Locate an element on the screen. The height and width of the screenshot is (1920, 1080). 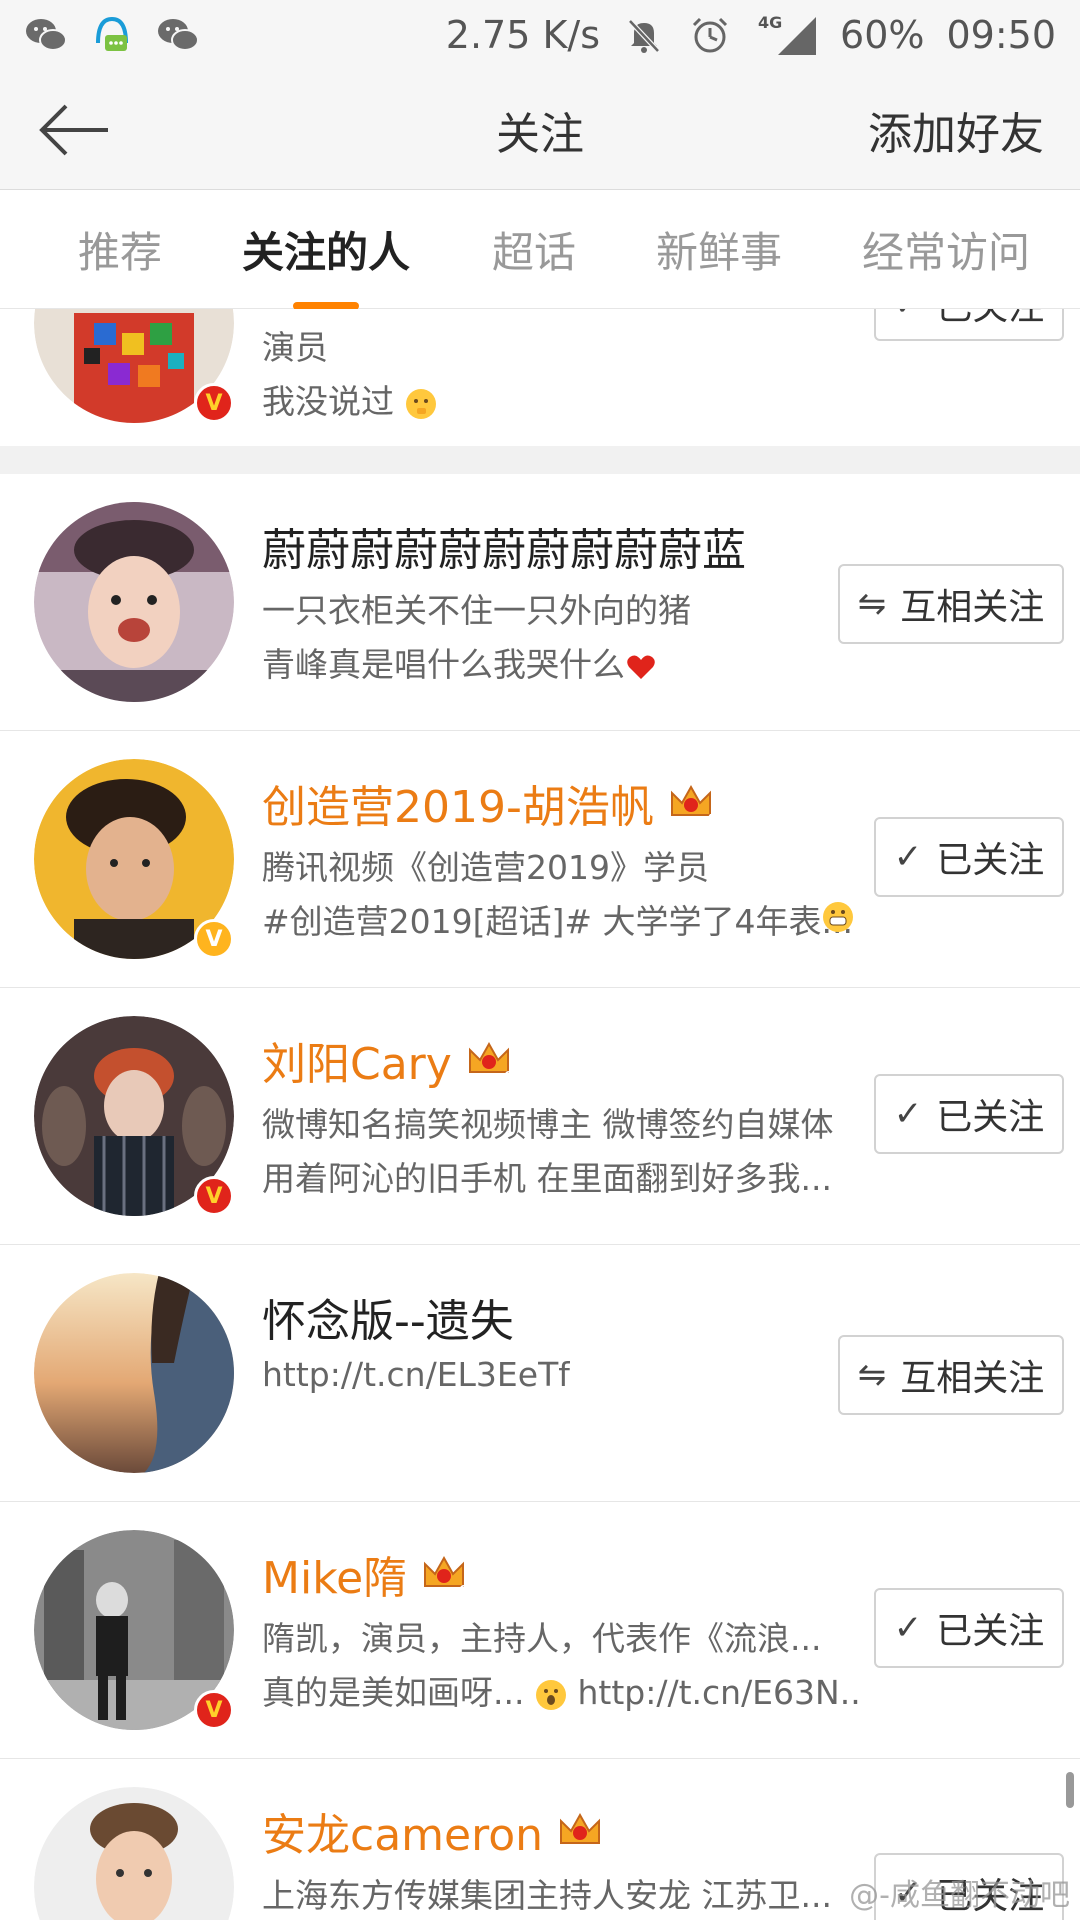
shush-emoji-icon is located at coordinates (420, 403).